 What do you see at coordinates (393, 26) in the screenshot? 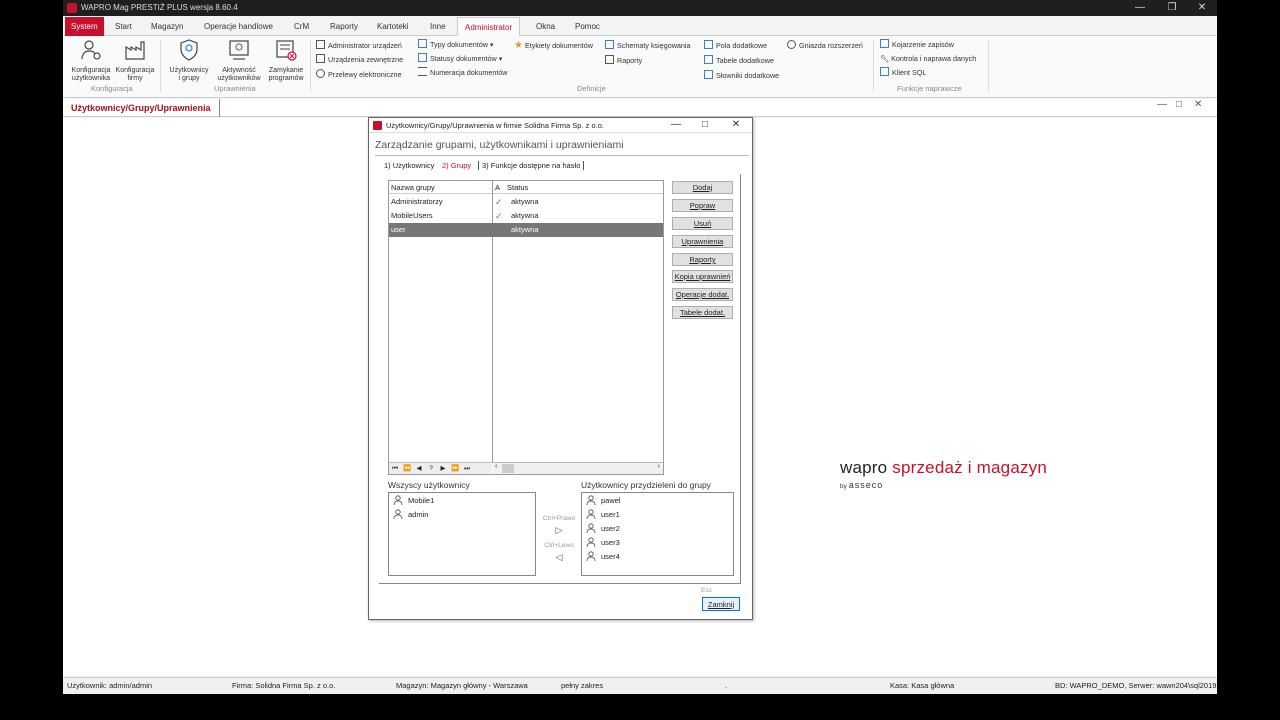
I see `menu-kartoteki: Kartoteki` at bounding box center [393, 26].